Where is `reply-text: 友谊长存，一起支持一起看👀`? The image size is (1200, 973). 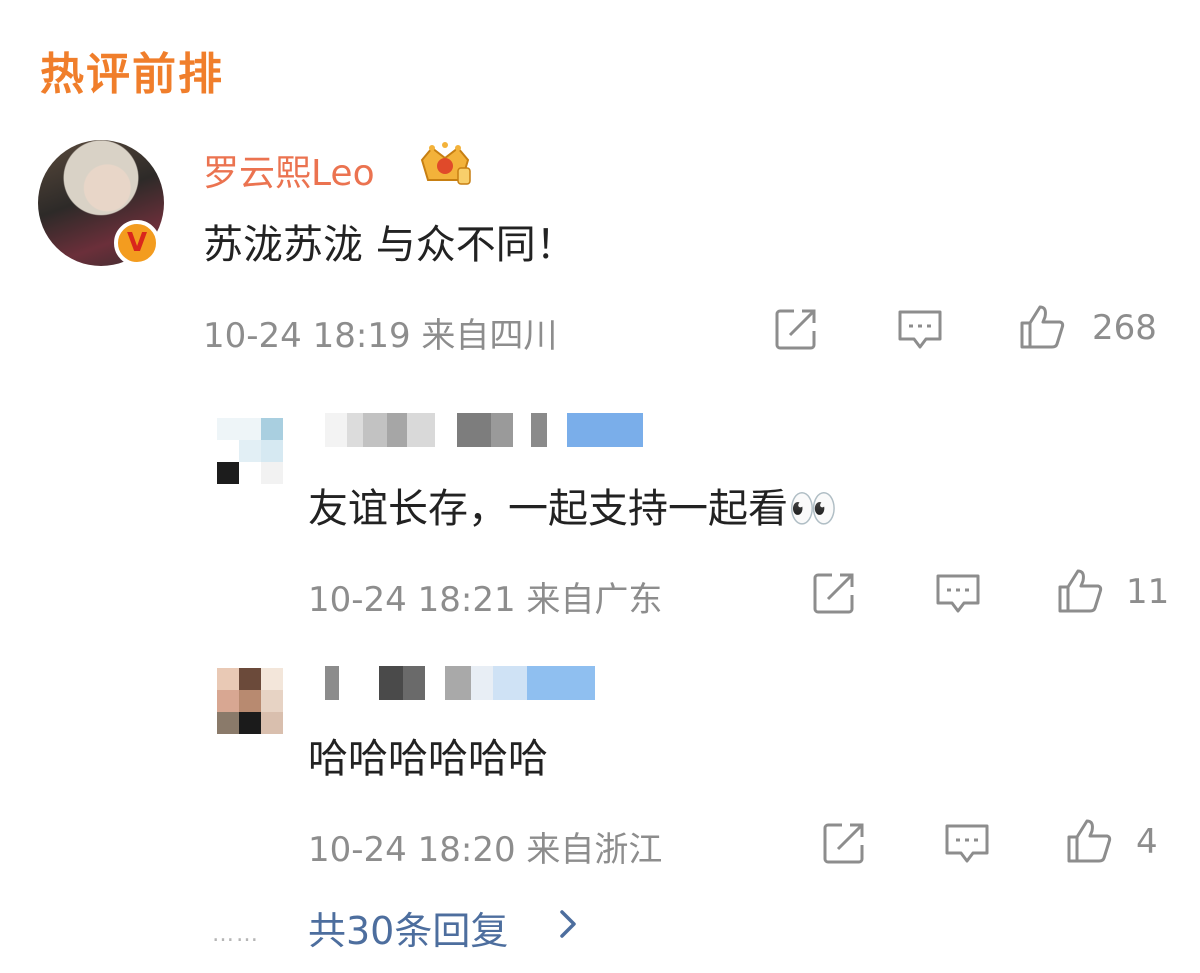
reply-text: 友谊长存，一起支持一起看👀 is located at coordinates (573, 509).